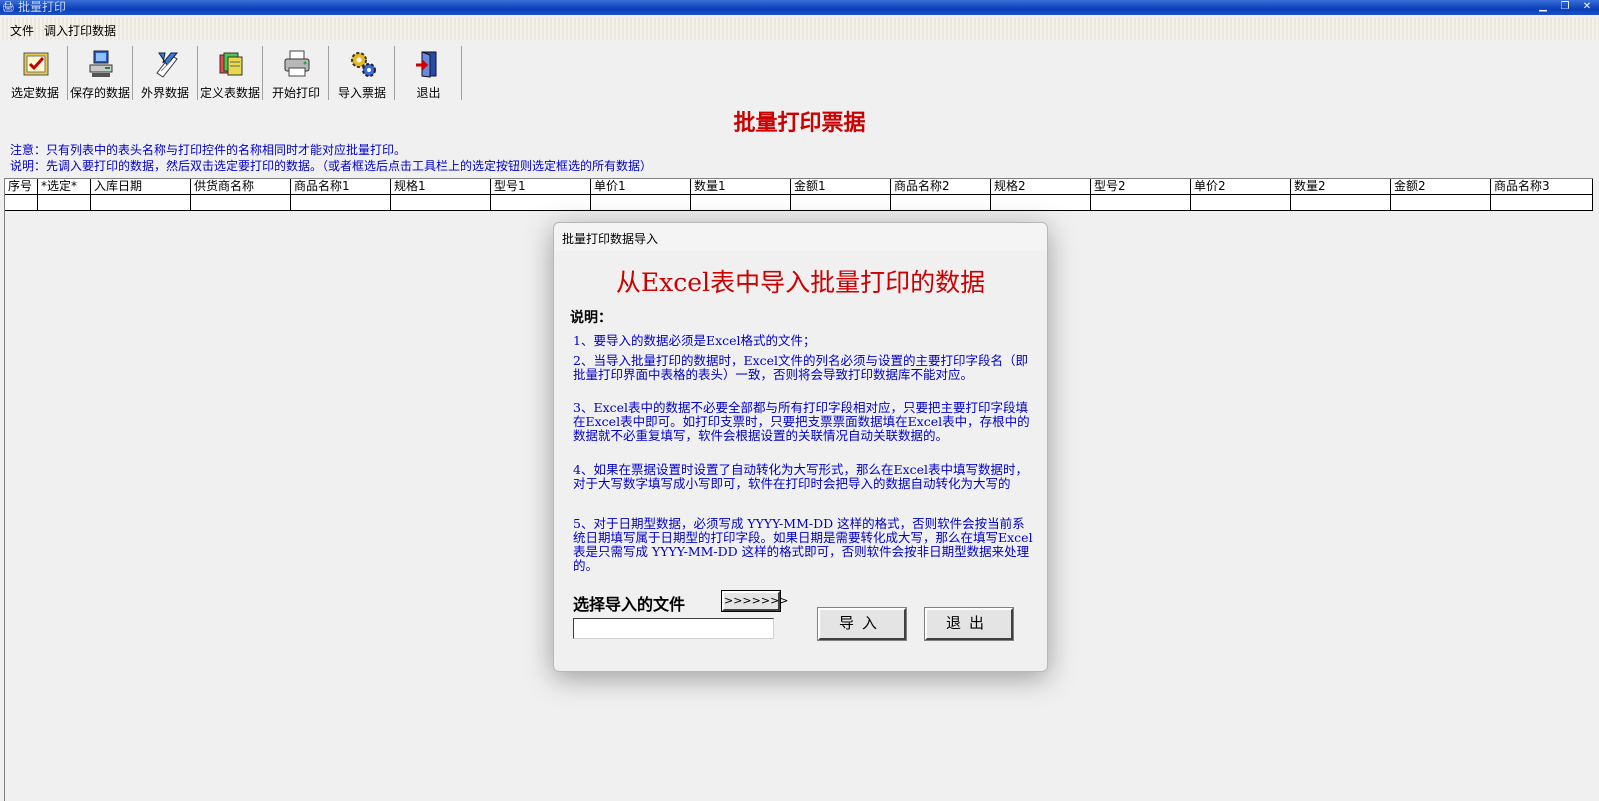  I want to click on start-print-label: 开始打印, so click(295, 93).